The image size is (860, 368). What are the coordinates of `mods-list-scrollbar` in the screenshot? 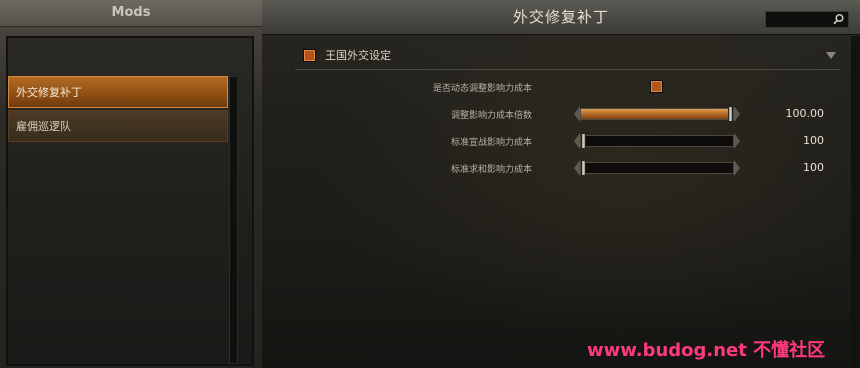 It's located at (233, 220).